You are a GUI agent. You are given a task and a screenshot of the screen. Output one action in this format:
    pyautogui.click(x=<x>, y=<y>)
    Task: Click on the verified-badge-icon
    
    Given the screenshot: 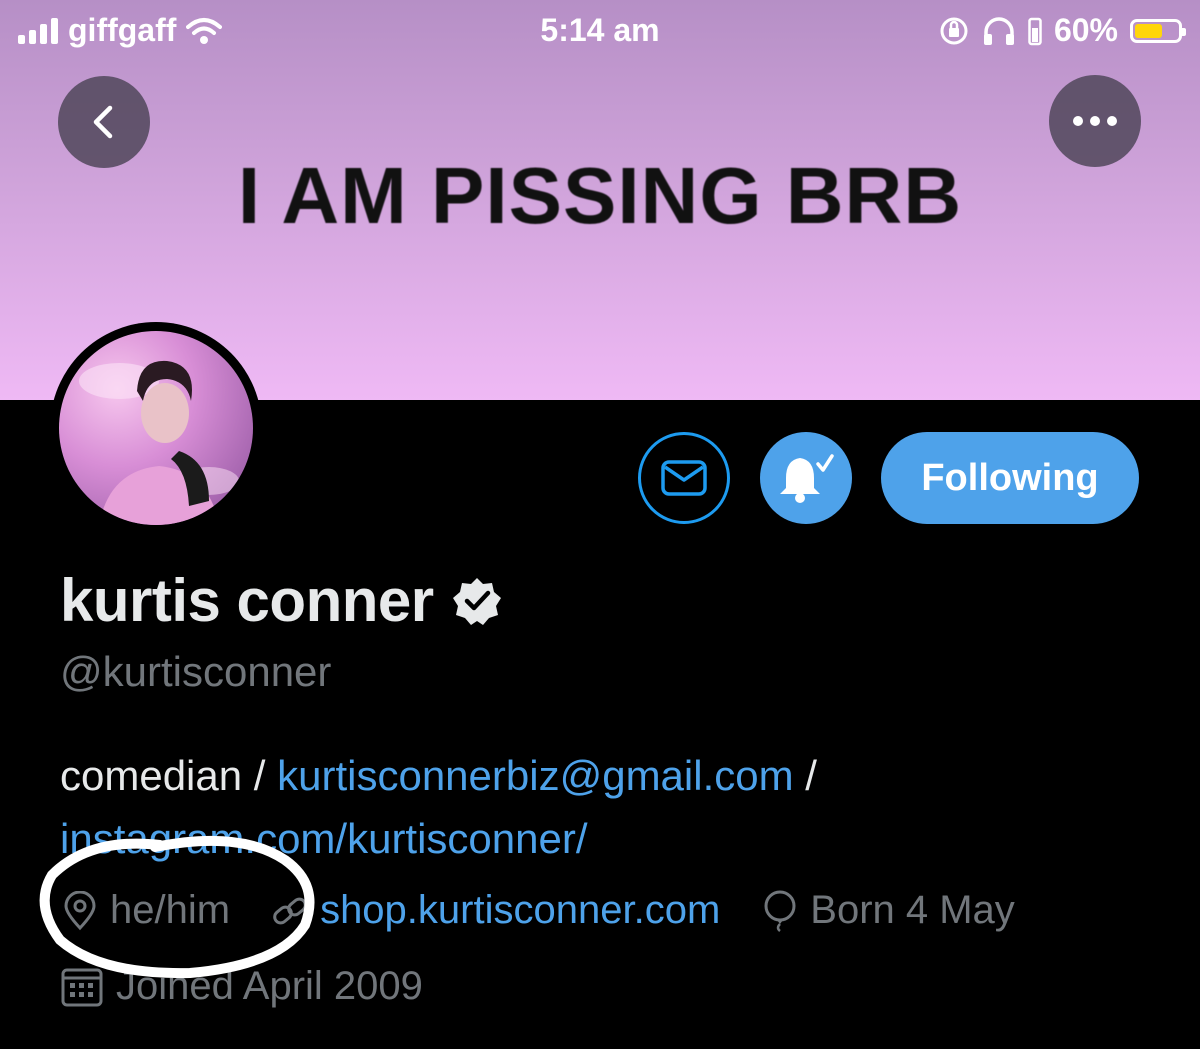 What is the action you would take?
    pyautogui.click(x=476, y=601)
    